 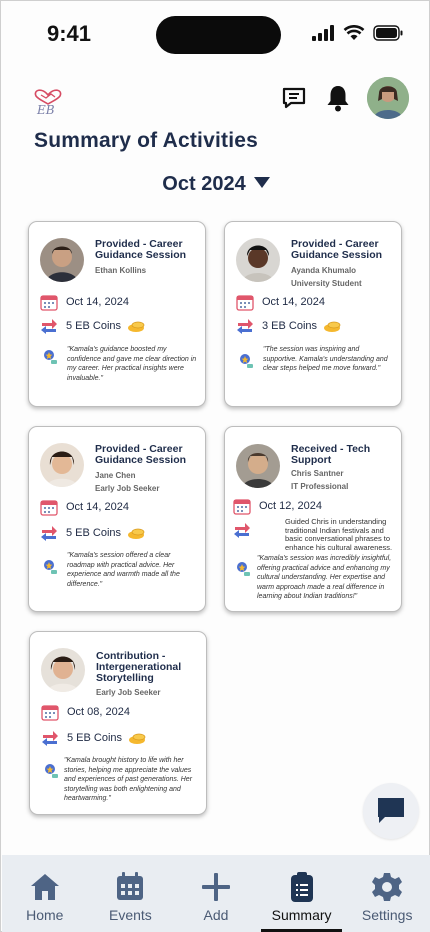 What do you see at coordinates (290, 326) in the screenshot?
I see `coins-text: 3 EB Coins` at bounding box center [290, 326].